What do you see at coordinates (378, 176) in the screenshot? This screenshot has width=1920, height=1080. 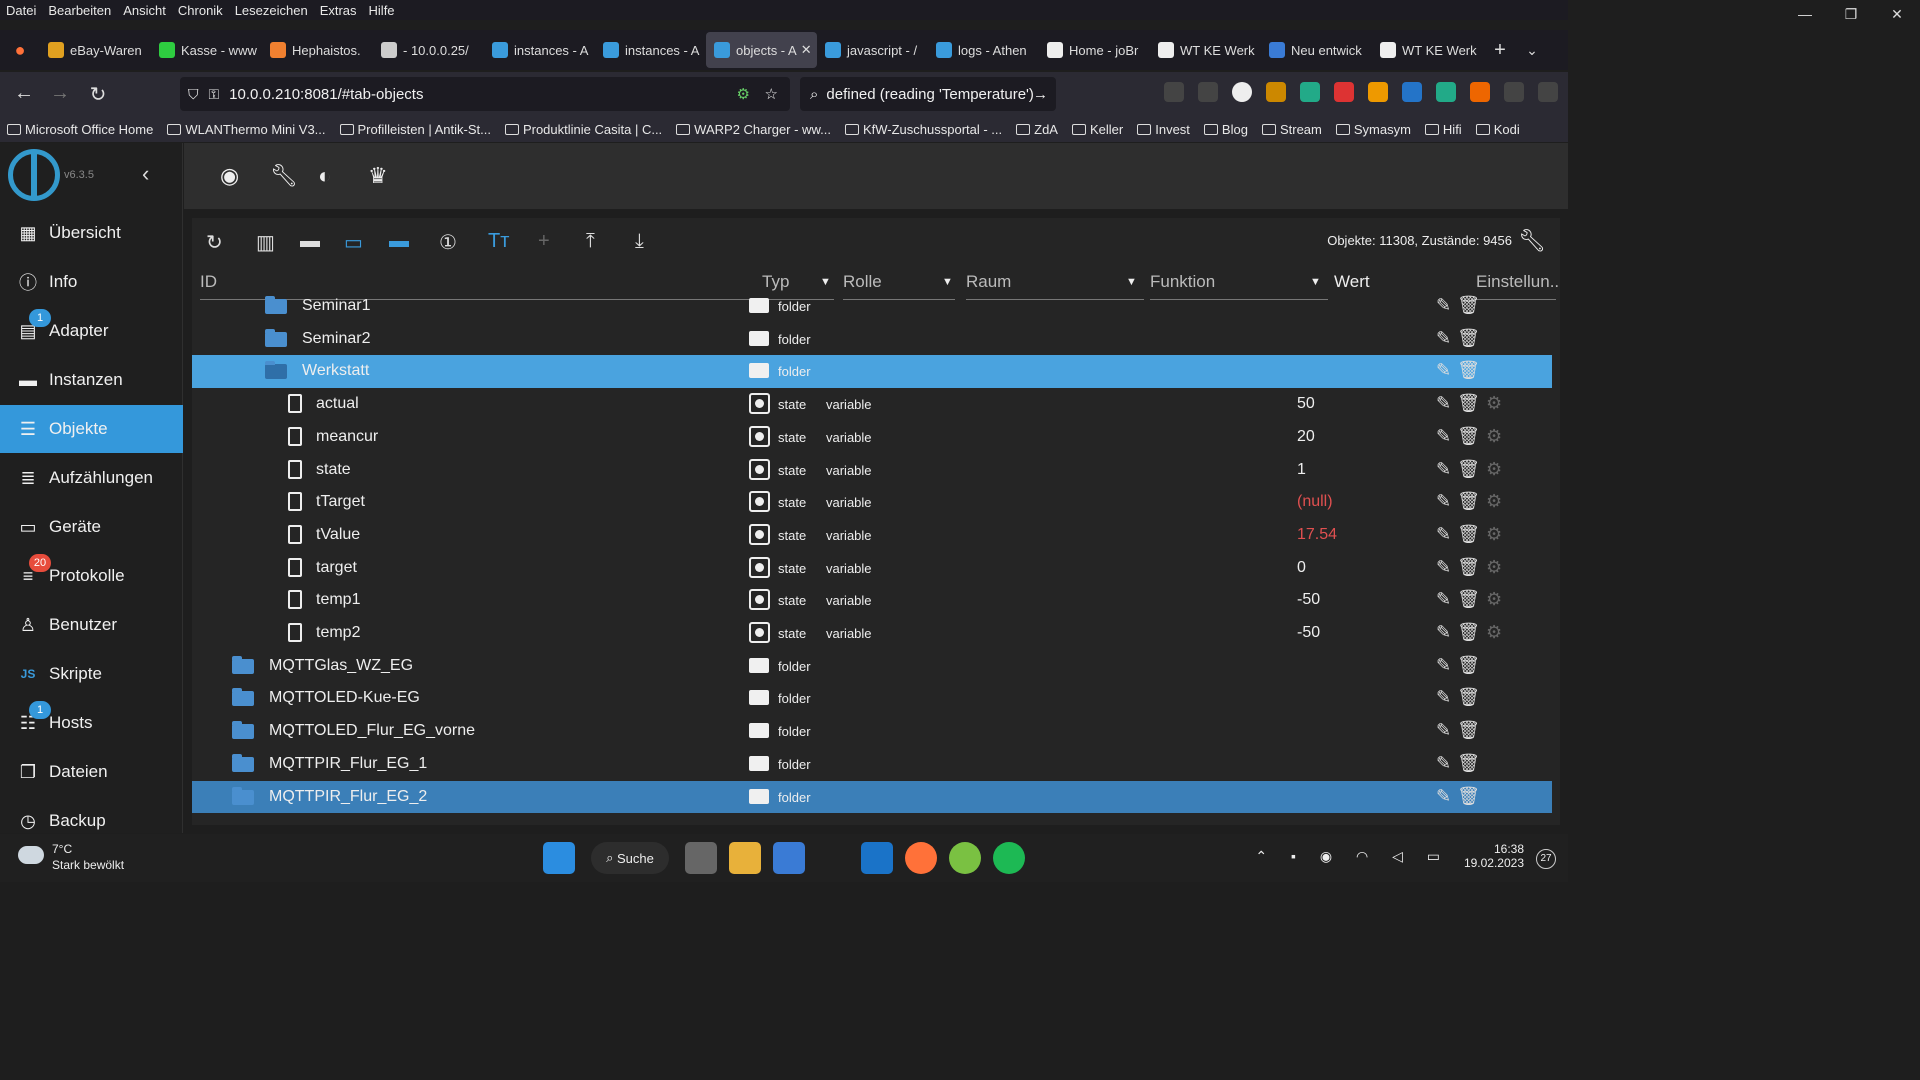 I see `expert-mode-icon: ♛` at bounding box center [378, 176].